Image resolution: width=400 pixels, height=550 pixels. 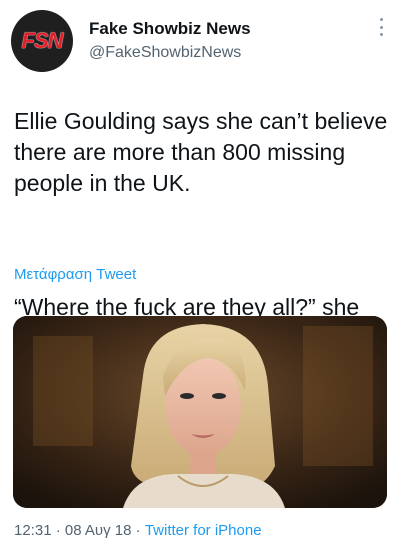 I want to click on tweet-meta: 12:31 · 08 Αυγ 18 · Twitter for iPhone, so click(x=138, y=530).